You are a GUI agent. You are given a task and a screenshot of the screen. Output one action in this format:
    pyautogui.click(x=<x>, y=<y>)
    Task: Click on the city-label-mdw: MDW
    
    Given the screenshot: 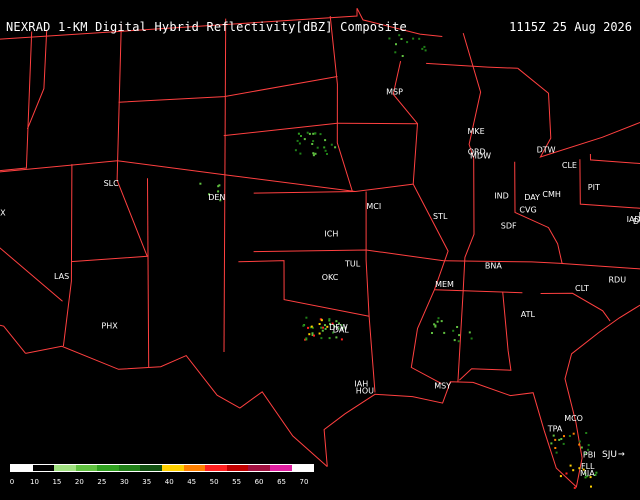 What is the action you would take?
    pyautogui.click(x=480, y=155)
    